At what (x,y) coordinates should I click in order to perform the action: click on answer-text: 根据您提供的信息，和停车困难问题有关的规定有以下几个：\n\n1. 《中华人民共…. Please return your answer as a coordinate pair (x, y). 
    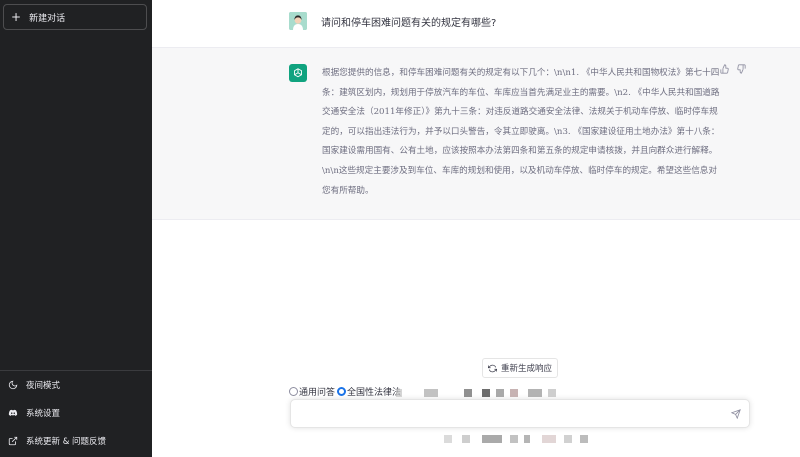
    Looking at the image, I should click on (521, 132).